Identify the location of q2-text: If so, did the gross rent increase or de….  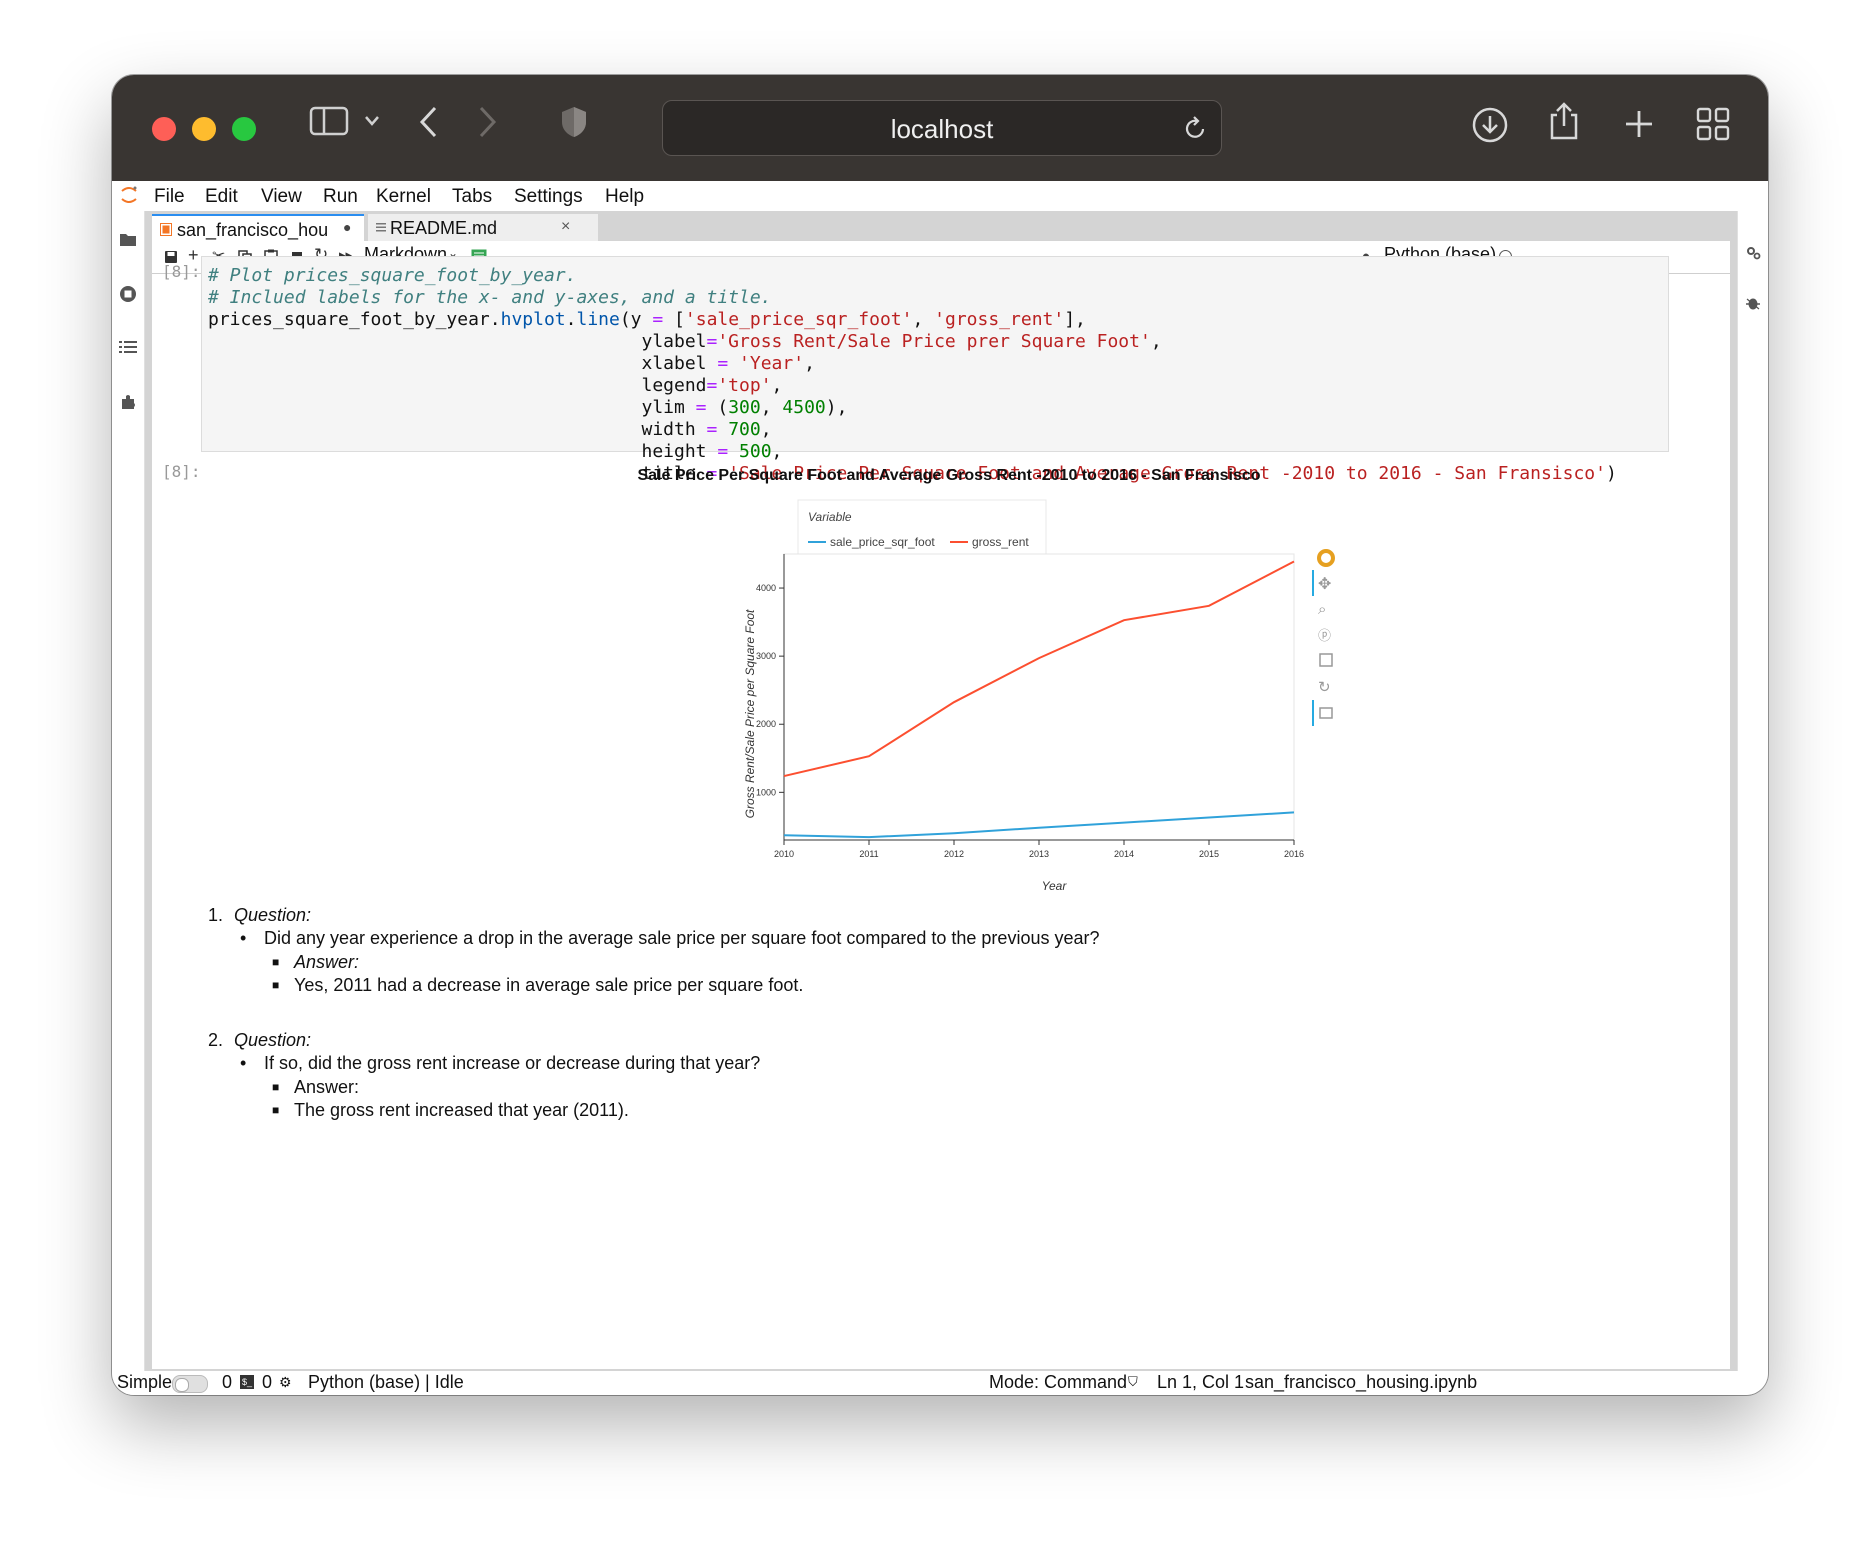
(512, 1063).